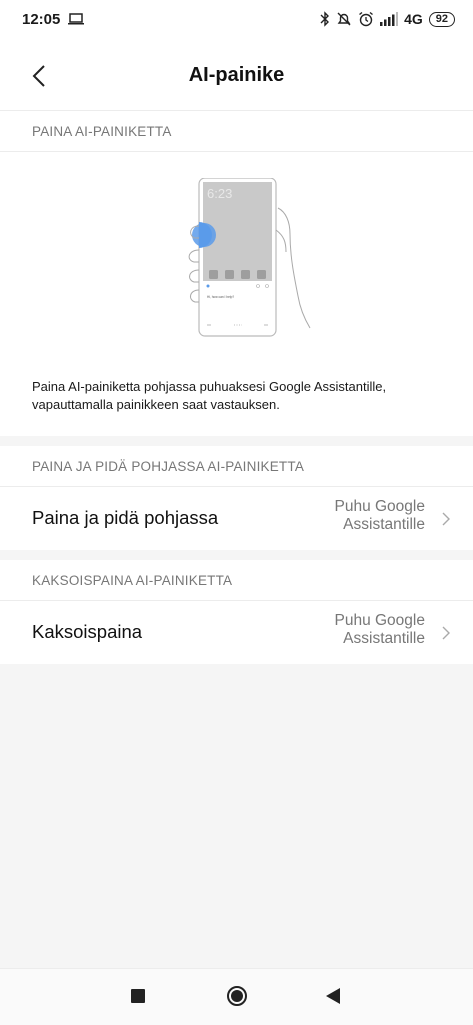 This screenshot has height=1025, width=473. What do you see at coordinates (87, 631) in the screenshot?
I see `double-row-title: Kaksoispaina` at bounding box center [87, 631].